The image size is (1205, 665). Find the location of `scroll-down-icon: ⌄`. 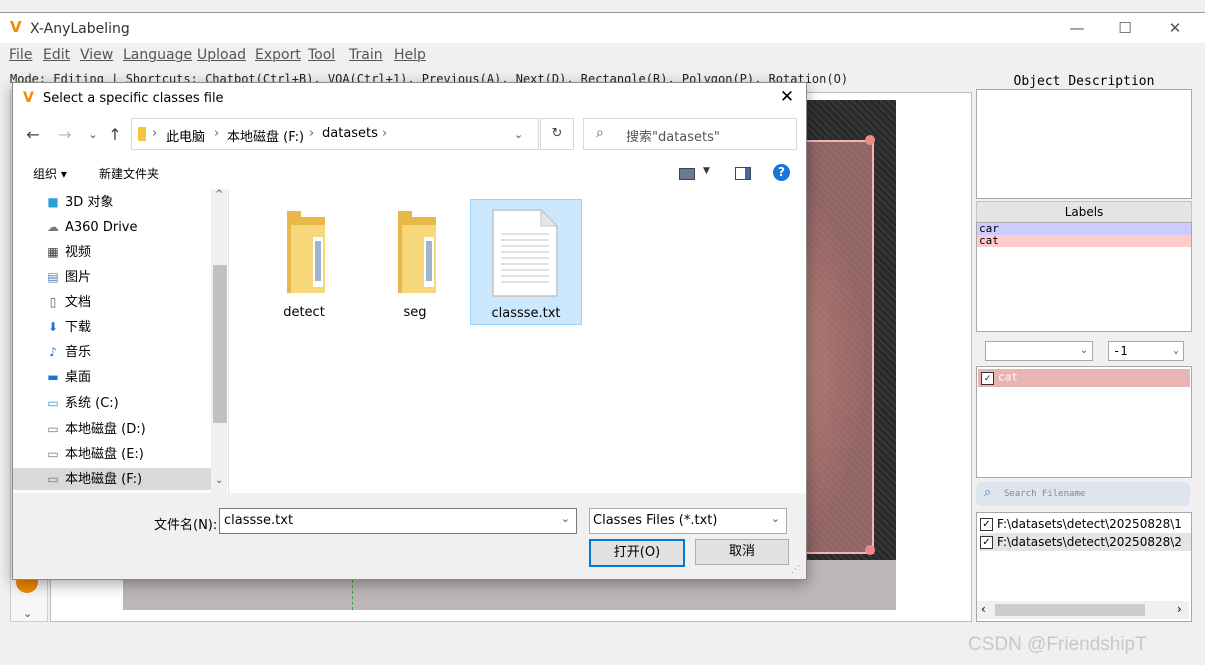

scroll-down-icon: ⌄ is located at coordinates (219, 480).